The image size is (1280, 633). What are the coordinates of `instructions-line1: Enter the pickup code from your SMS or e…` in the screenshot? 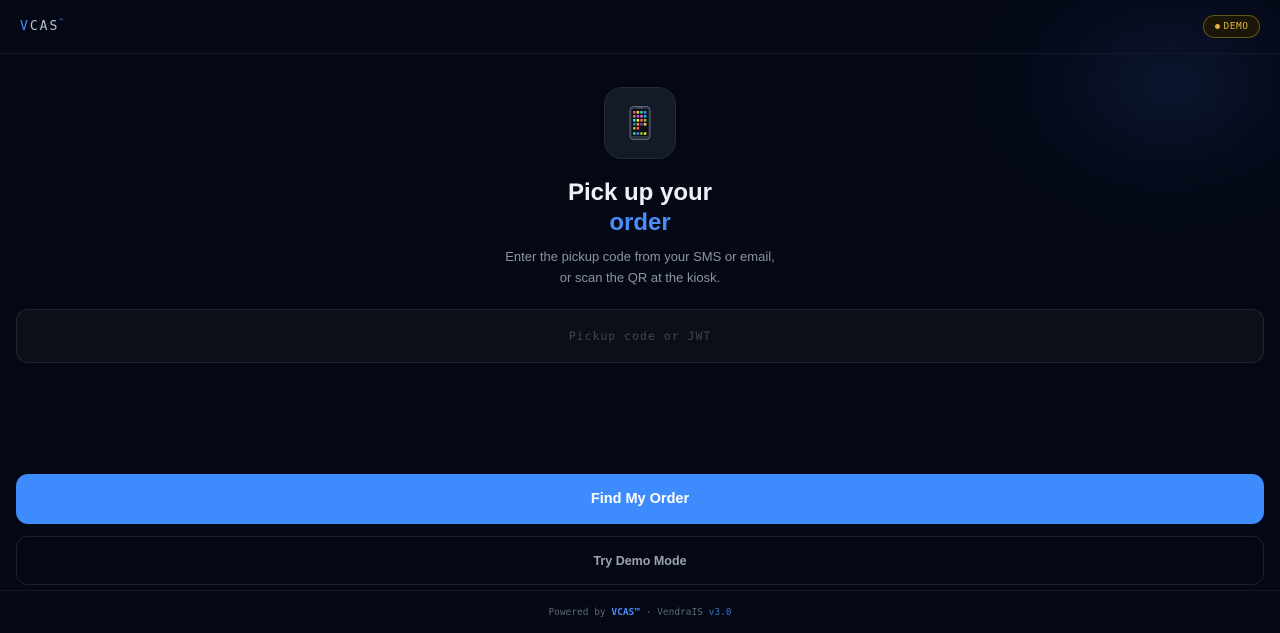 It's located at (640, 256).